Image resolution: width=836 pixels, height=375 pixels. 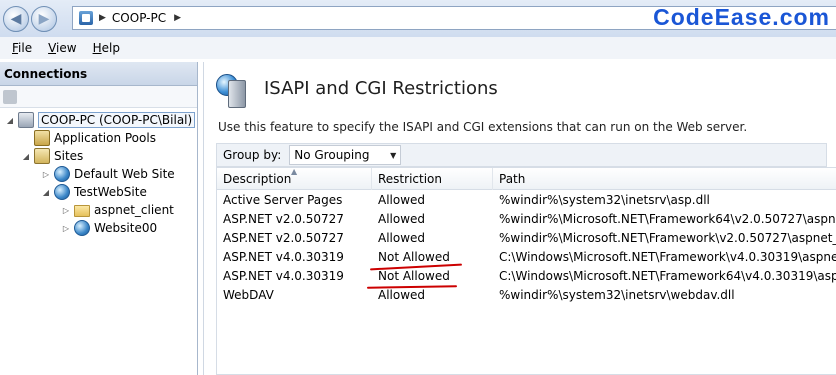 I want to click on back-button: ◀, so click(x=16, y=19).